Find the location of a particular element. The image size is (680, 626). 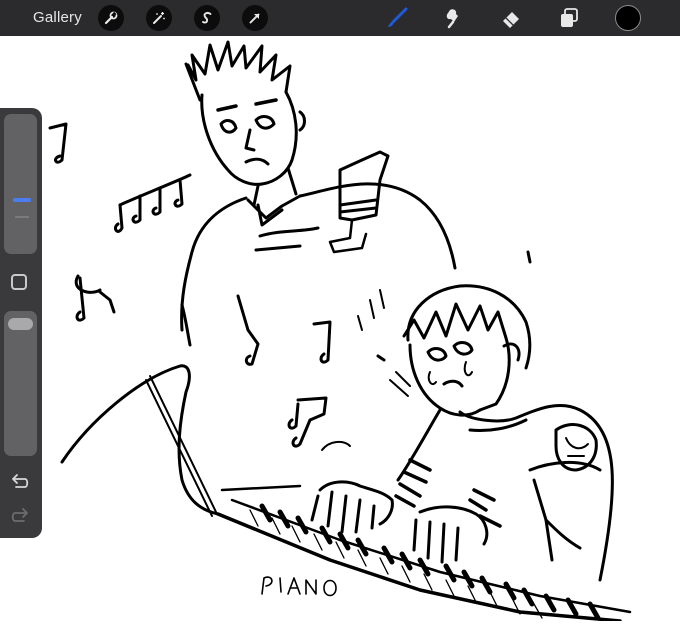

arrow-transform-icon is located at coordinates (254, 18).